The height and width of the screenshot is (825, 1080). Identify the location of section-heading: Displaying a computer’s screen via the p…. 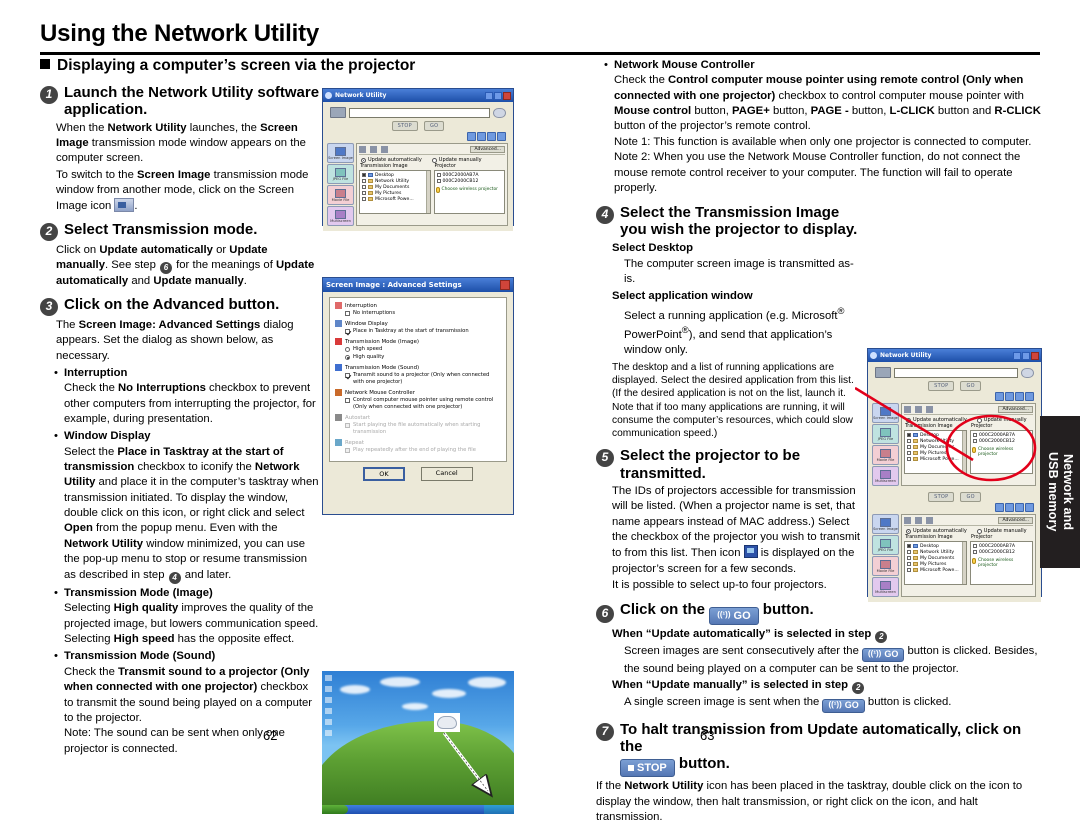
(227, 66).